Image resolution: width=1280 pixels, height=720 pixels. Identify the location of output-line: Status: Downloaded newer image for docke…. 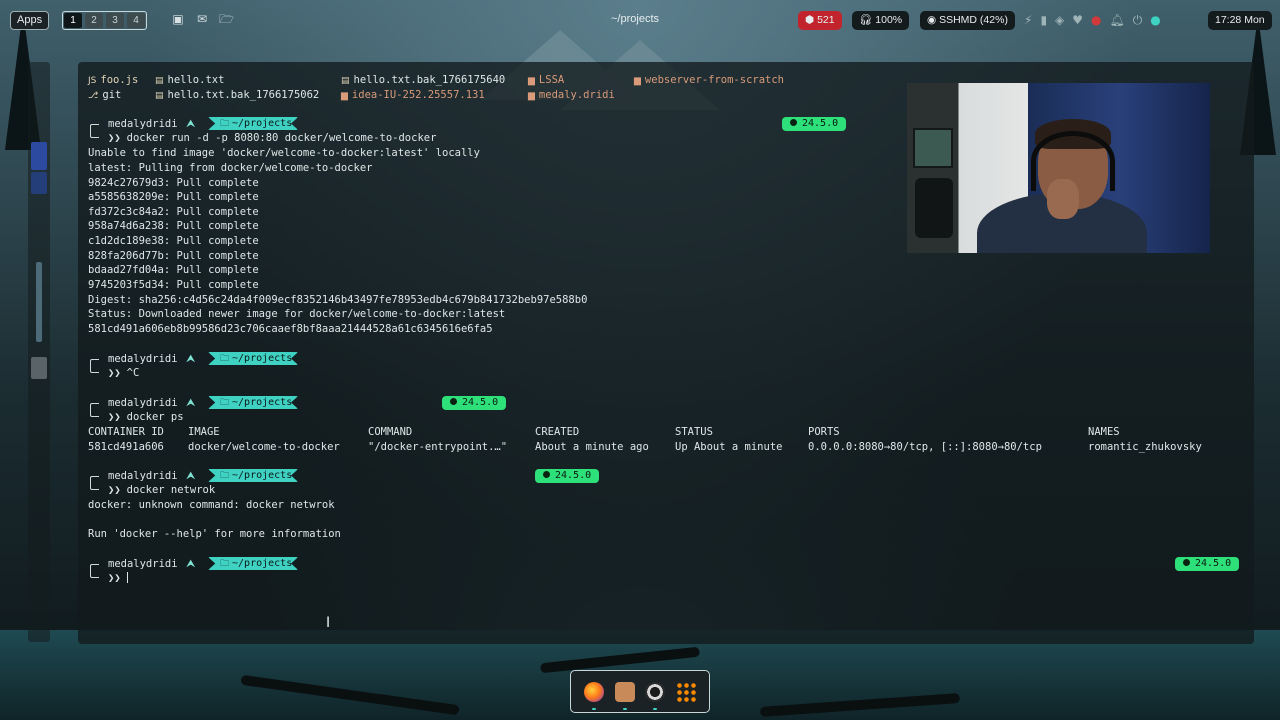
(297, 314).